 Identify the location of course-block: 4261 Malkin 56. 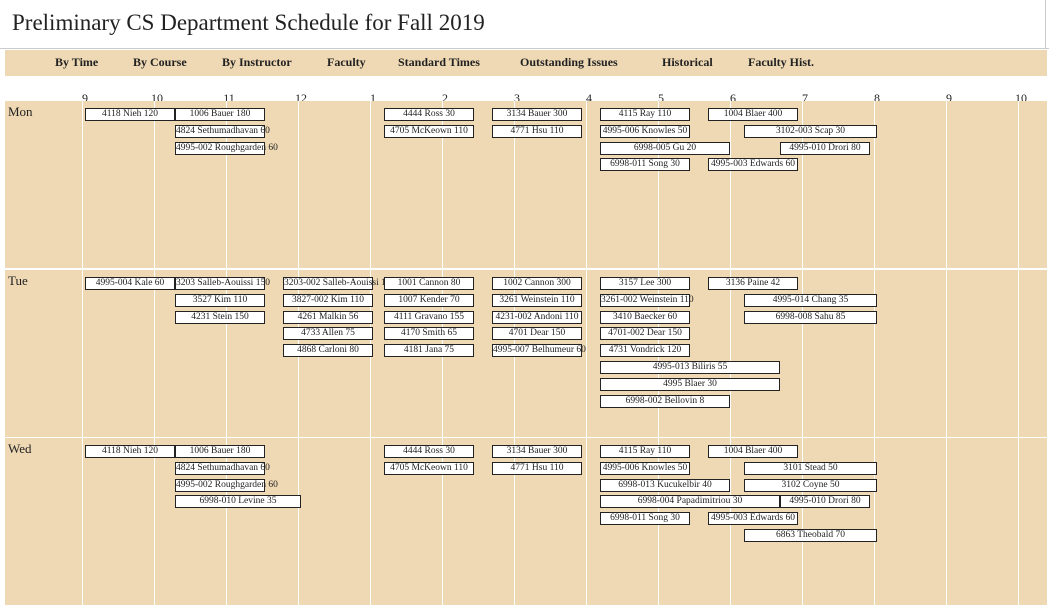
(328, 317).